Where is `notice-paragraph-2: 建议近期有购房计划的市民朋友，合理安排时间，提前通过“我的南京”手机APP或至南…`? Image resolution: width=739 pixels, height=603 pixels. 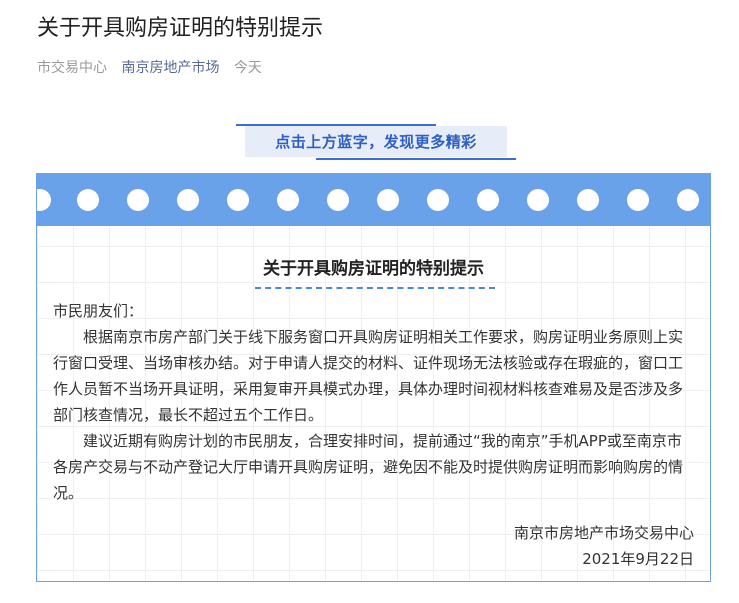
notice-paragraph-2: 建议近期有购房计划的市民朋友，合理安排时间，提前通过“我的南京”手机APP或至南… is located at coordinates (368, 467).